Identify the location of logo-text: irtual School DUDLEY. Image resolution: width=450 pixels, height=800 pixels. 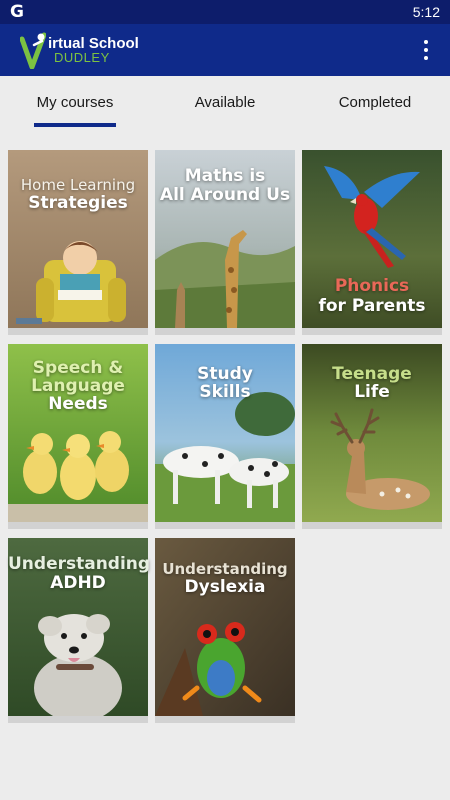
(93, 50).